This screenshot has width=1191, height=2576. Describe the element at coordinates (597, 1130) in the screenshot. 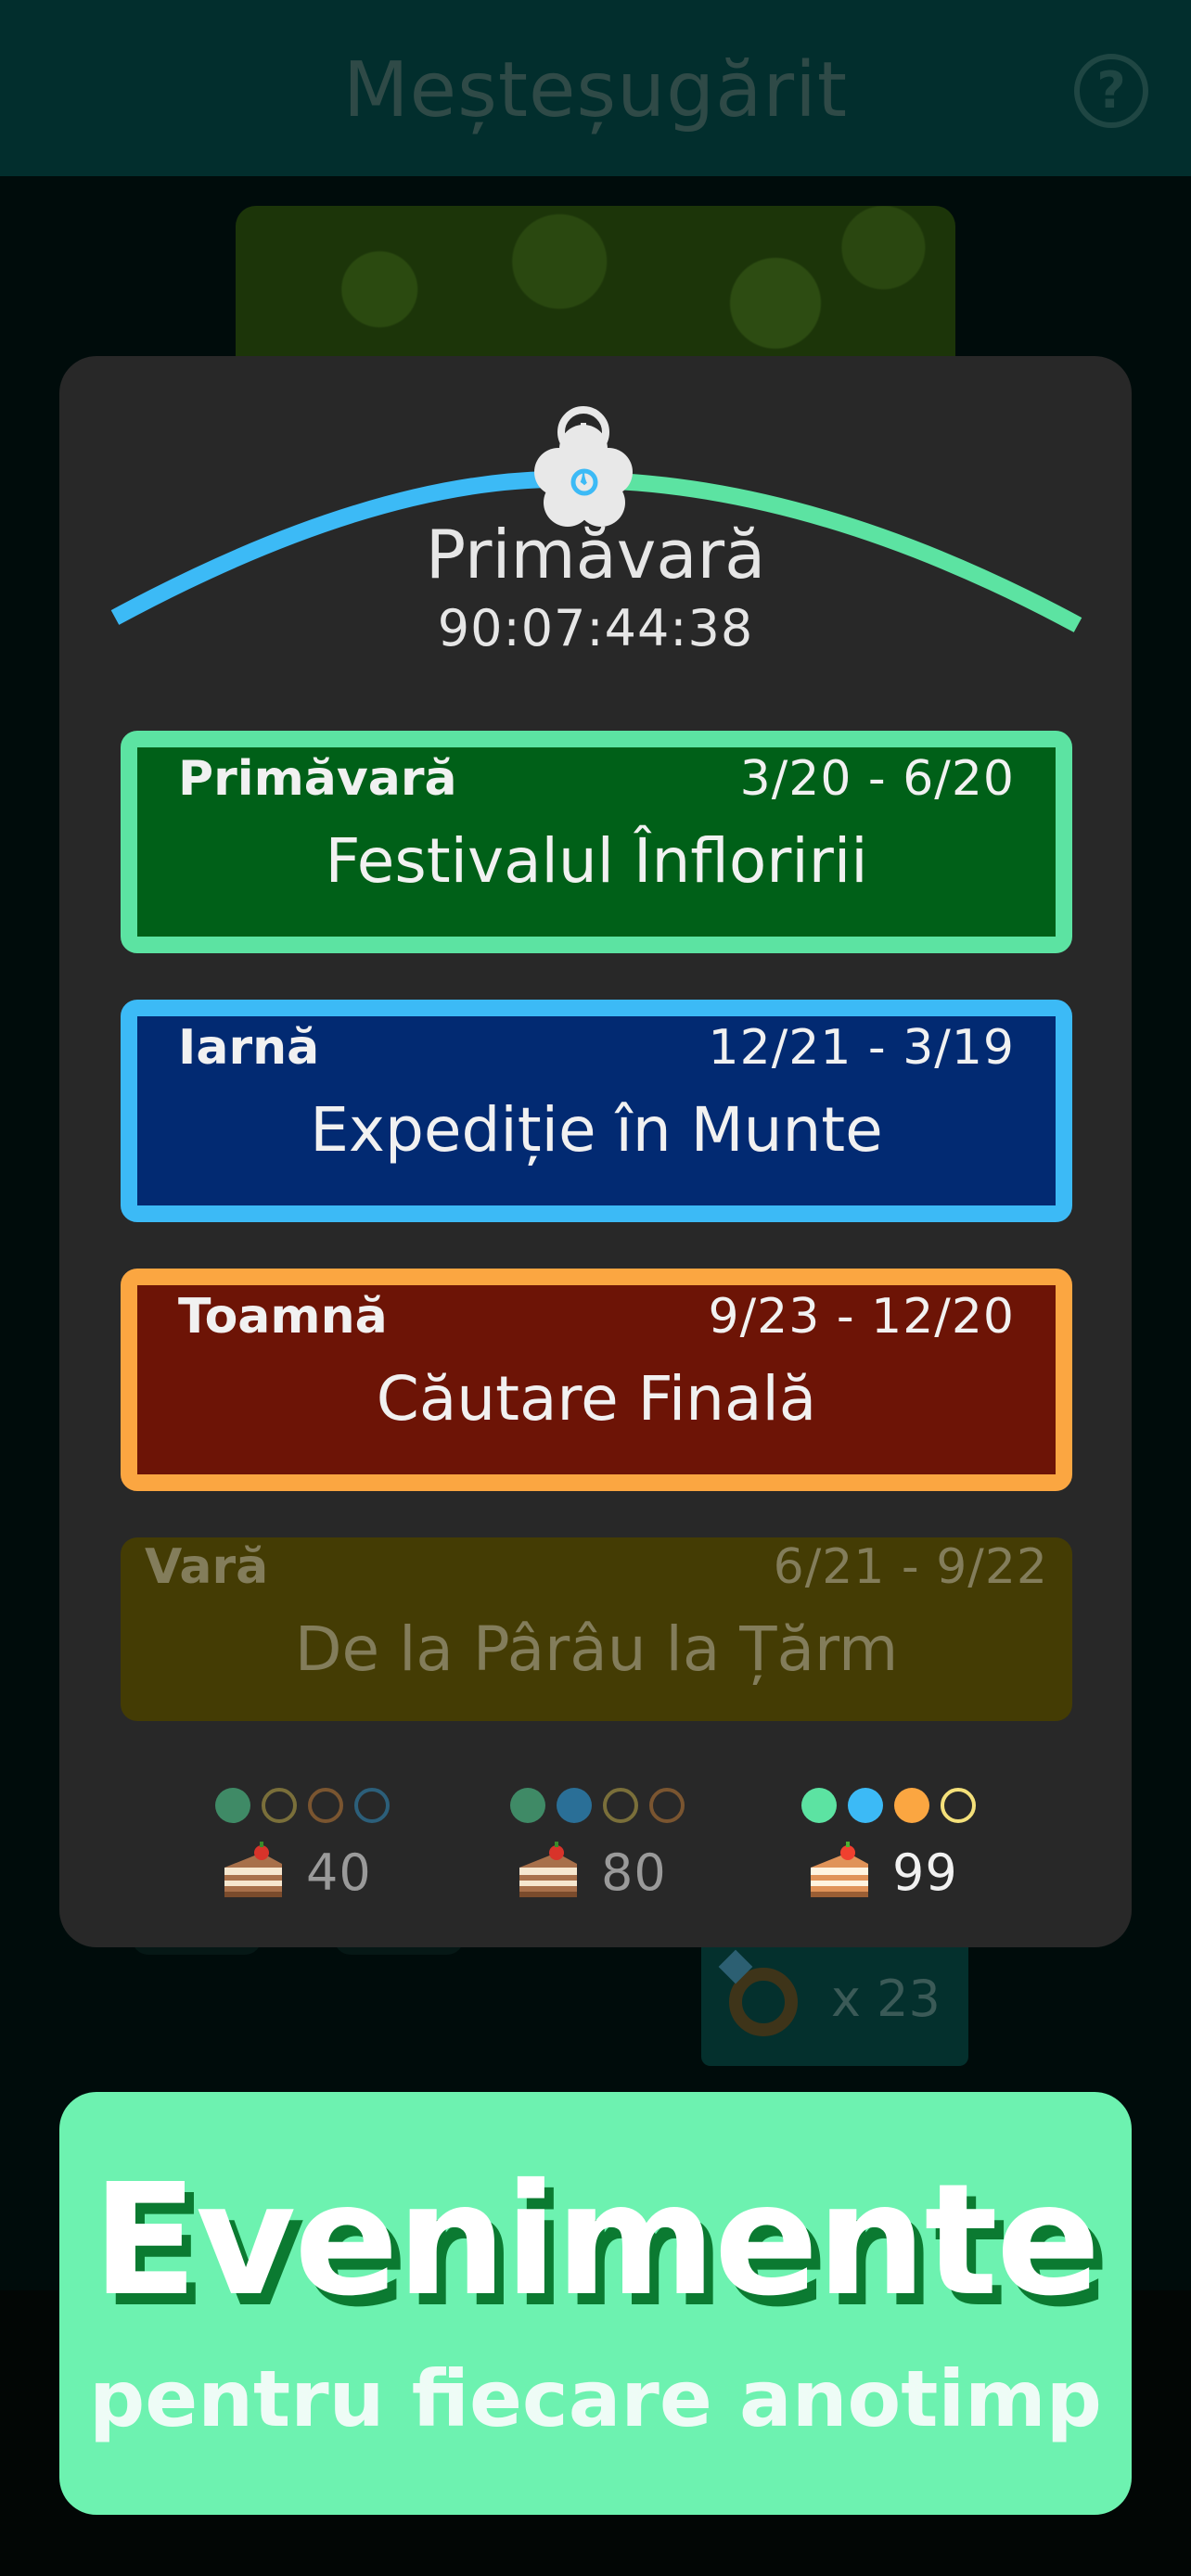

I see `event-name: Expediție în Munte` at that location.